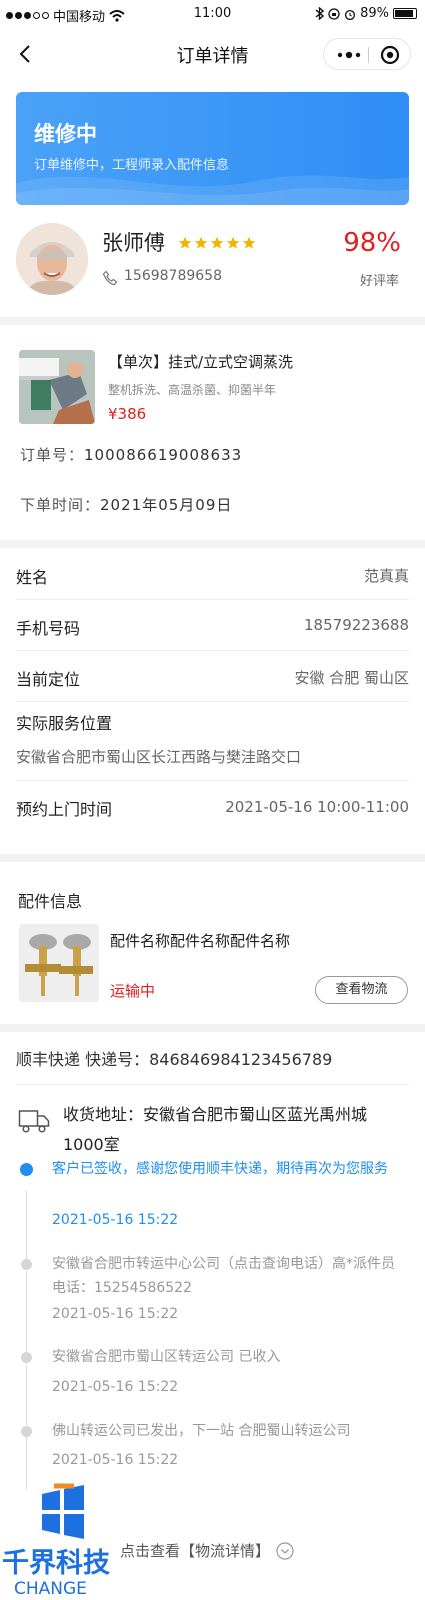 This screenshot has width=425, height=1600. I want to click on order-number-label: 订单号：, so click(52, 455).